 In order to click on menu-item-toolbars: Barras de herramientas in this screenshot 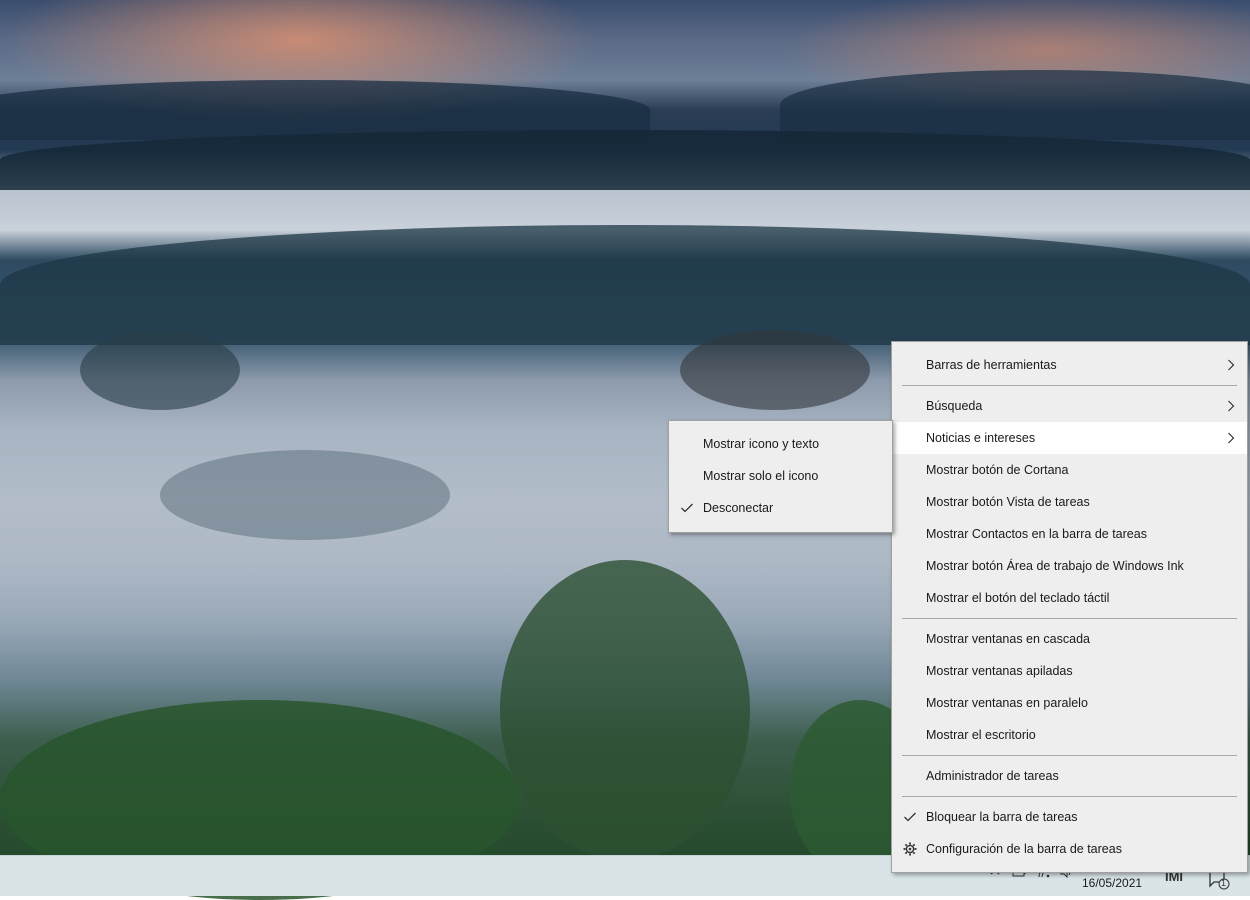, I will do `click(1069, 365)`.